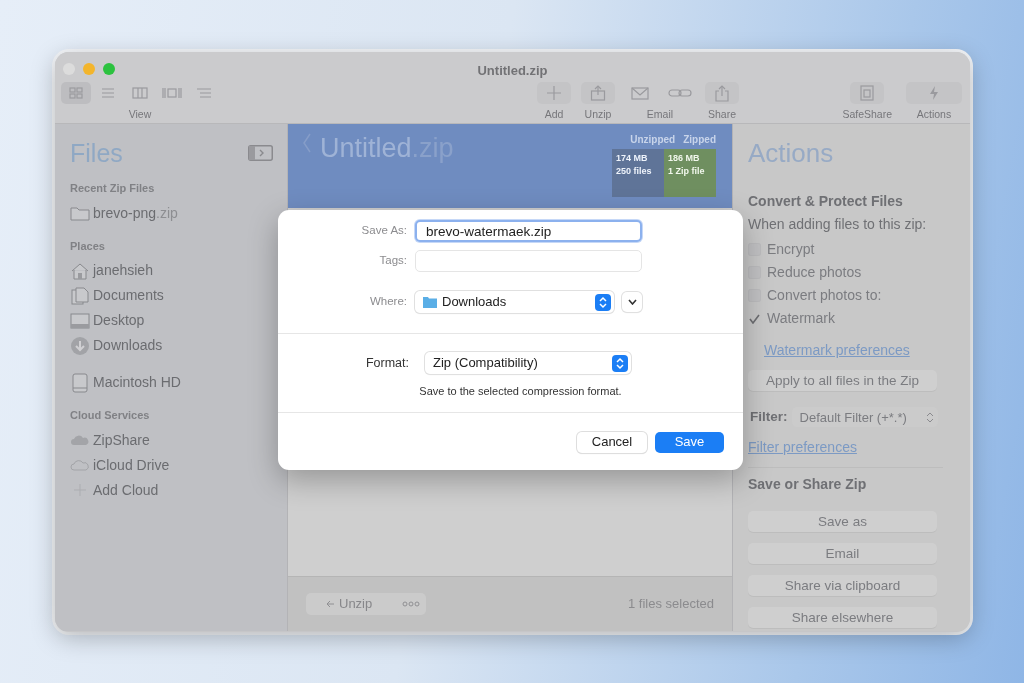  I want to click on option-label: Convert photos to:, so click(824, 296).